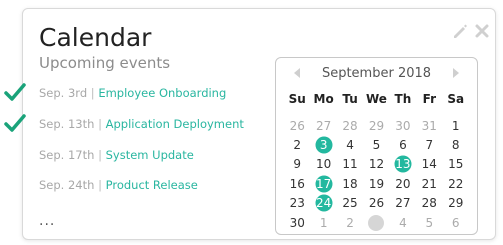 This screenshot has height=245, width=503. I want to click on event-item: Sep. 3rd | Employee Onboarding, so click(132, 93).